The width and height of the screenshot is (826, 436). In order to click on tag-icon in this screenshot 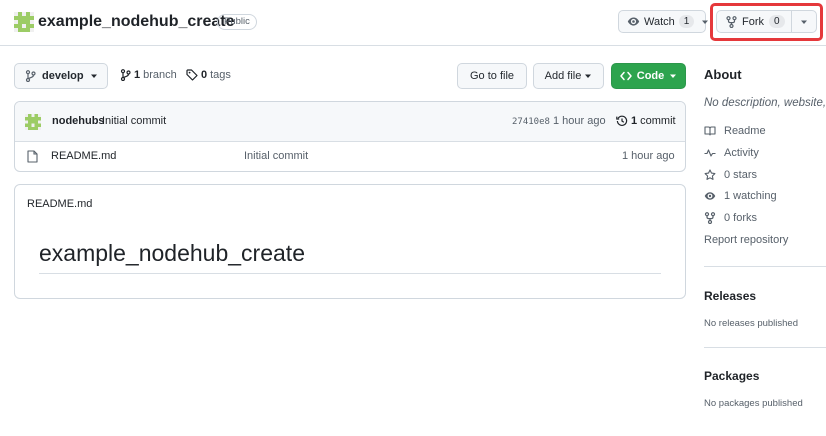, I will do `click(192, 75)`.